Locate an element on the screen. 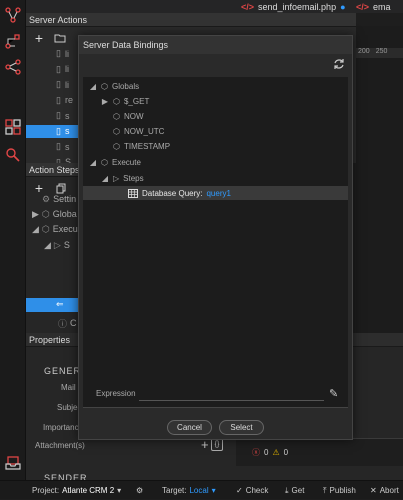  tree-icon is located at coordinates (13, 41).